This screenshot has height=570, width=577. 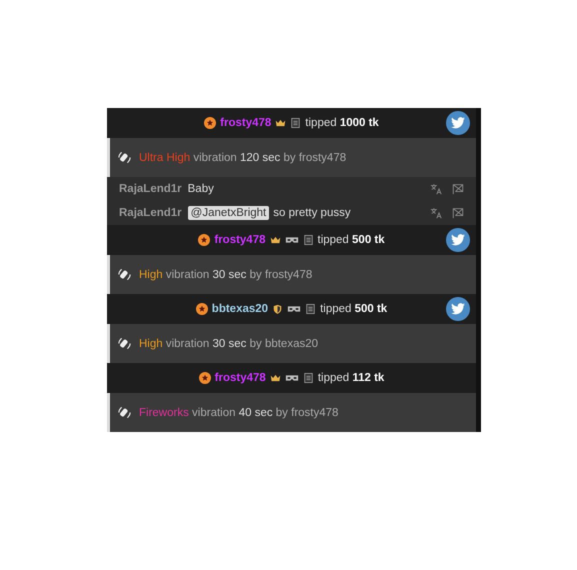 What do you see at coordinates (229, 213) in the screenshot?
I see `mention-tag: @JanetxBright` at bounding box center [229, 213].